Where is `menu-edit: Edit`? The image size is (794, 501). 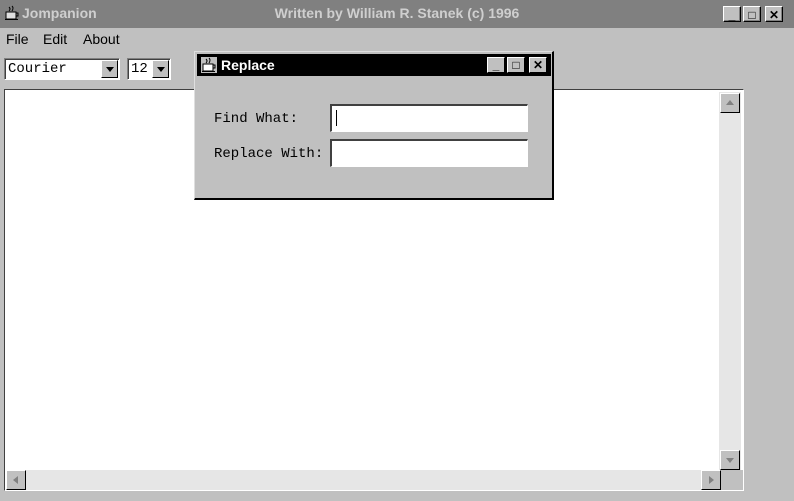
menu-edit: Edit is located at coordinates (55, 39).